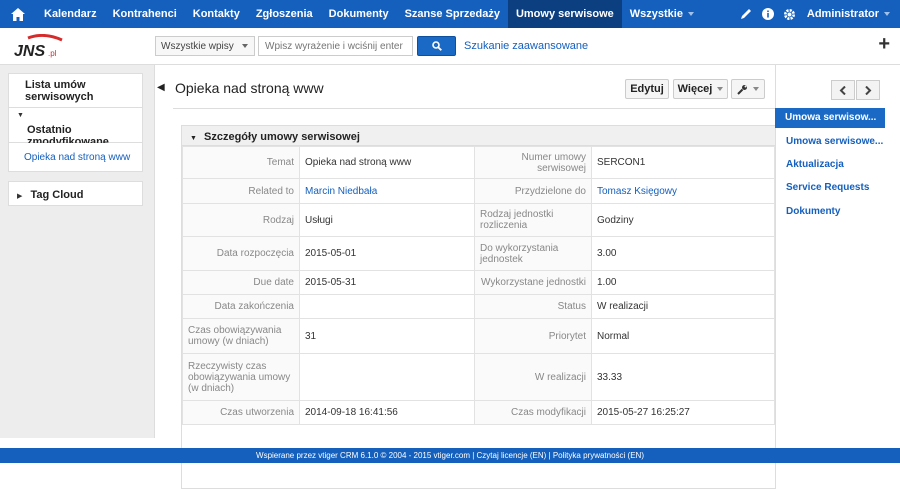 This screenshot has width=900, height=489. Describe the element at coordinates (746, 14) in the screenshot. I see `pencil-icon` at that location.